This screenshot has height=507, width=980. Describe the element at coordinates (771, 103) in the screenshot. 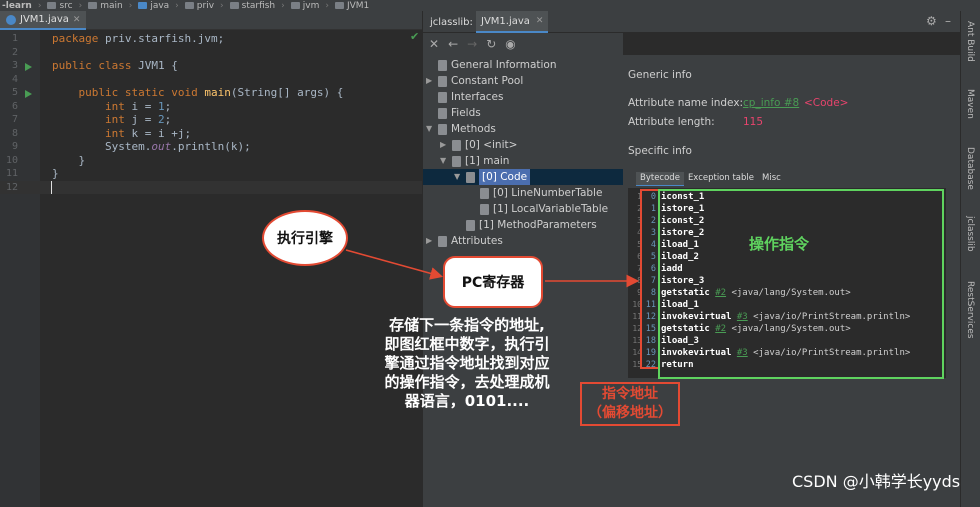

I see `attr-name-index-link: cp_info #8` at that location.